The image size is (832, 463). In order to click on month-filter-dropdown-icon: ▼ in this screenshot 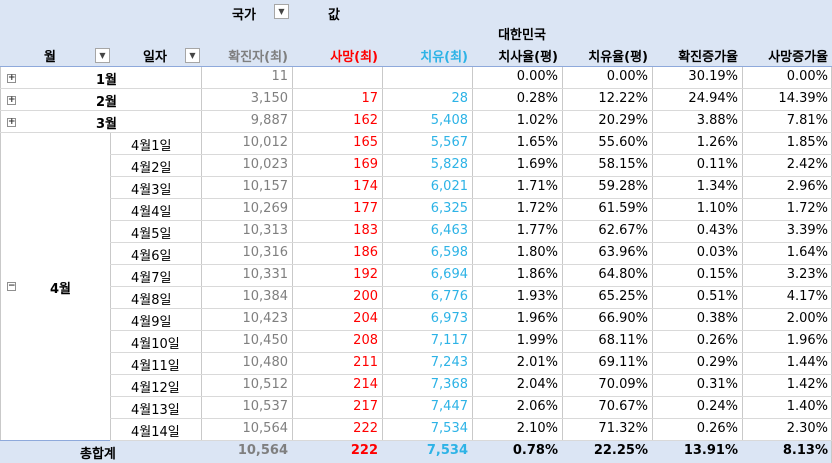, I will do `click(102, 55)`.